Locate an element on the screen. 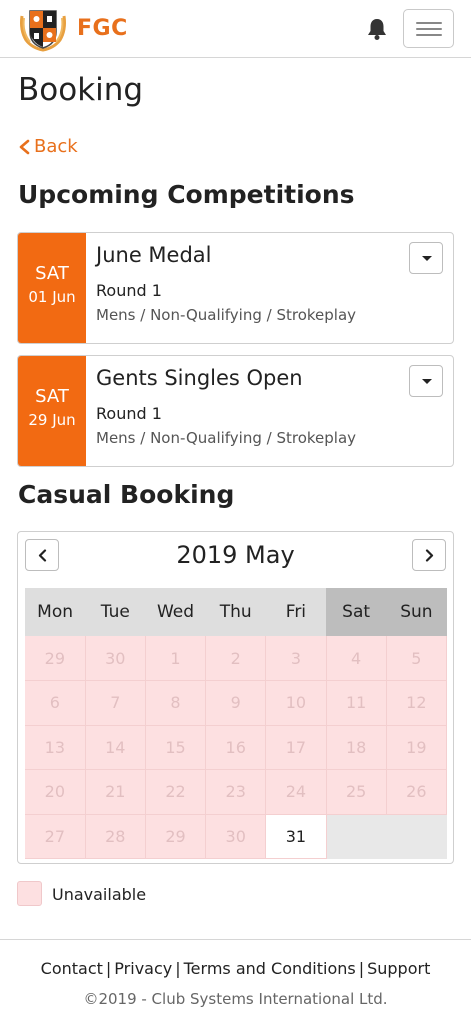  unavailable-legend-label: Unavailable is located at coordinates (99, 894).